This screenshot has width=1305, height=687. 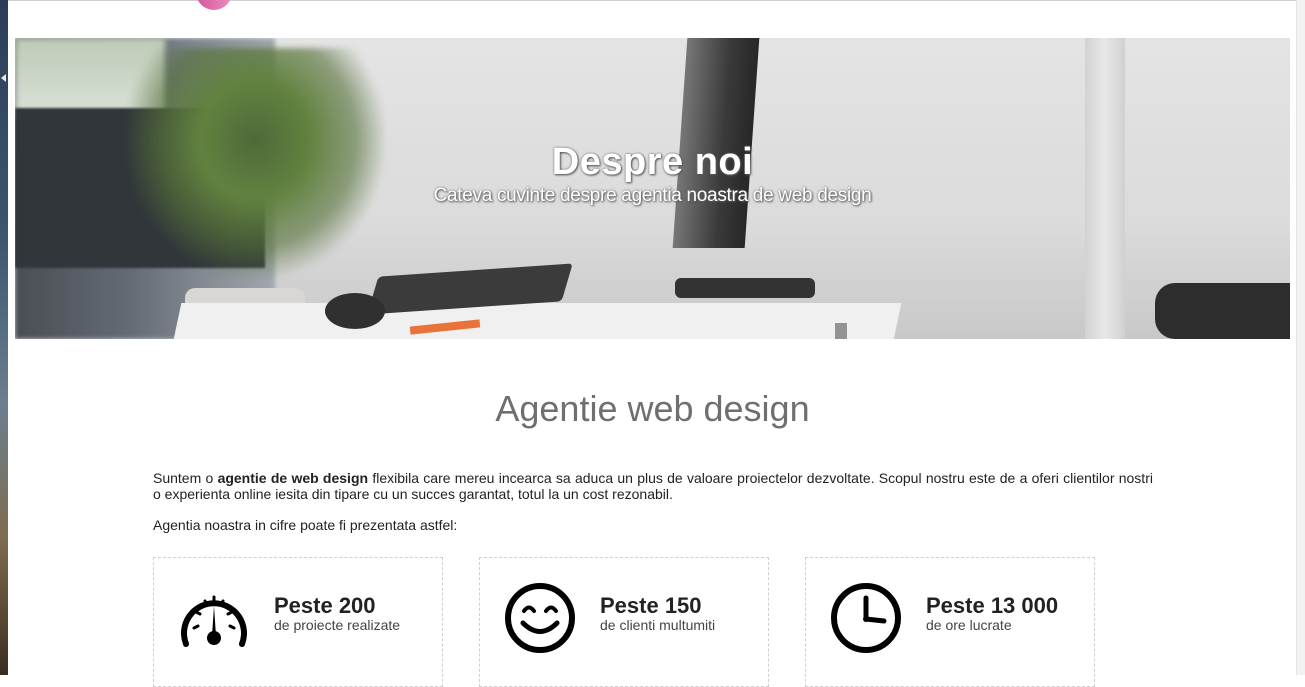 What do you see at coordinates (4, 337) in the screenshot?
I see `desktop-edge` at bounding box center [4, 337].